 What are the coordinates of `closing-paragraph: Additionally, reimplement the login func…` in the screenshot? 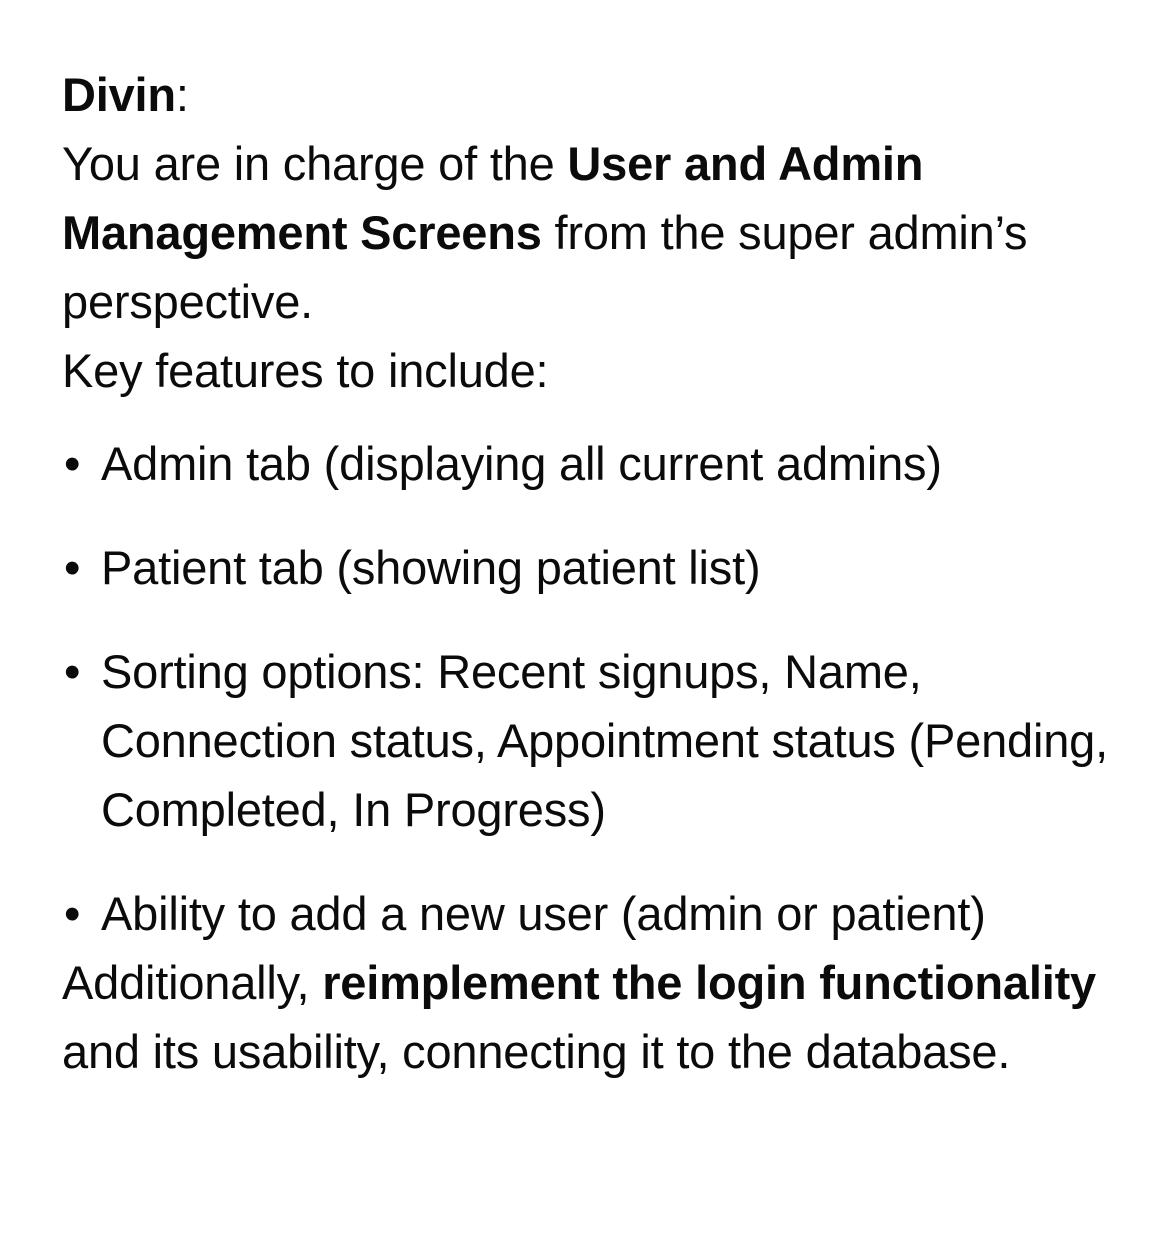 It's located at (592, 1017).